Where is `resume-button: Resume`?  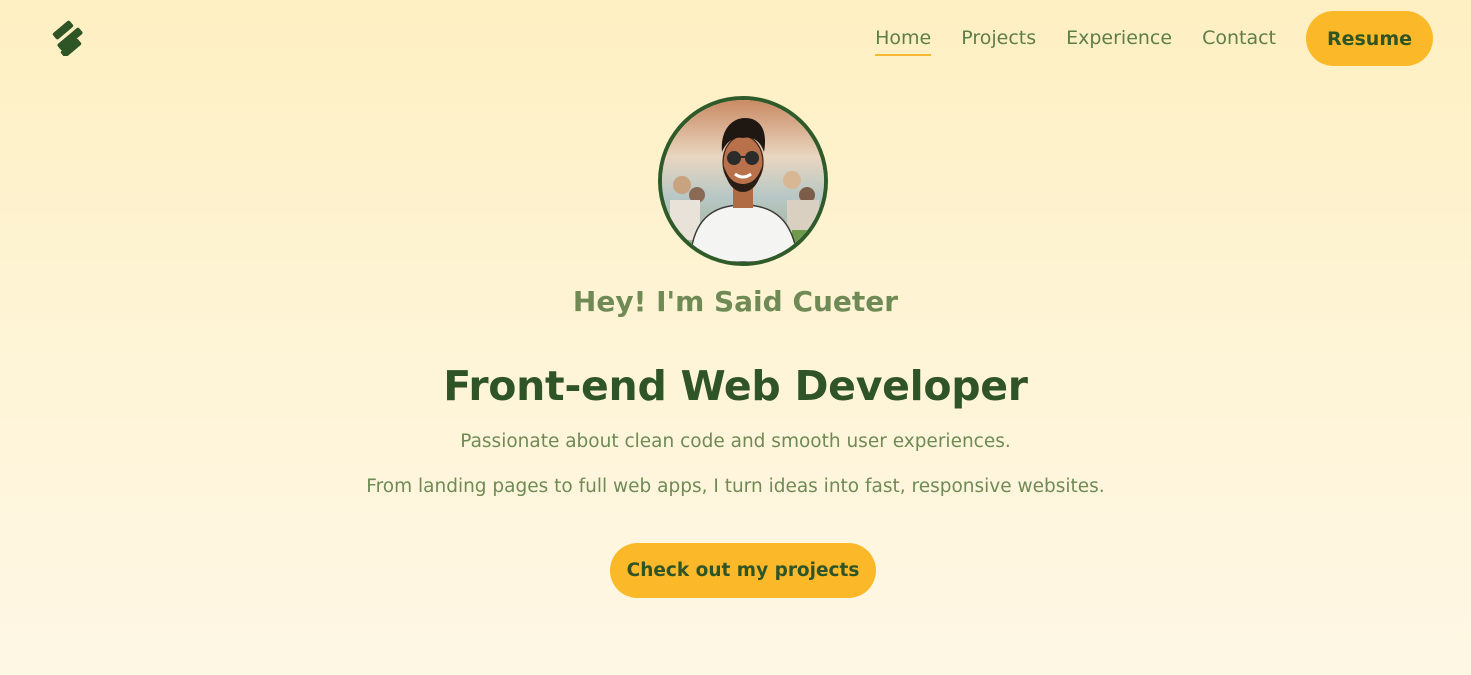
resume-button: Resume is located at coordinates (1369, 38).